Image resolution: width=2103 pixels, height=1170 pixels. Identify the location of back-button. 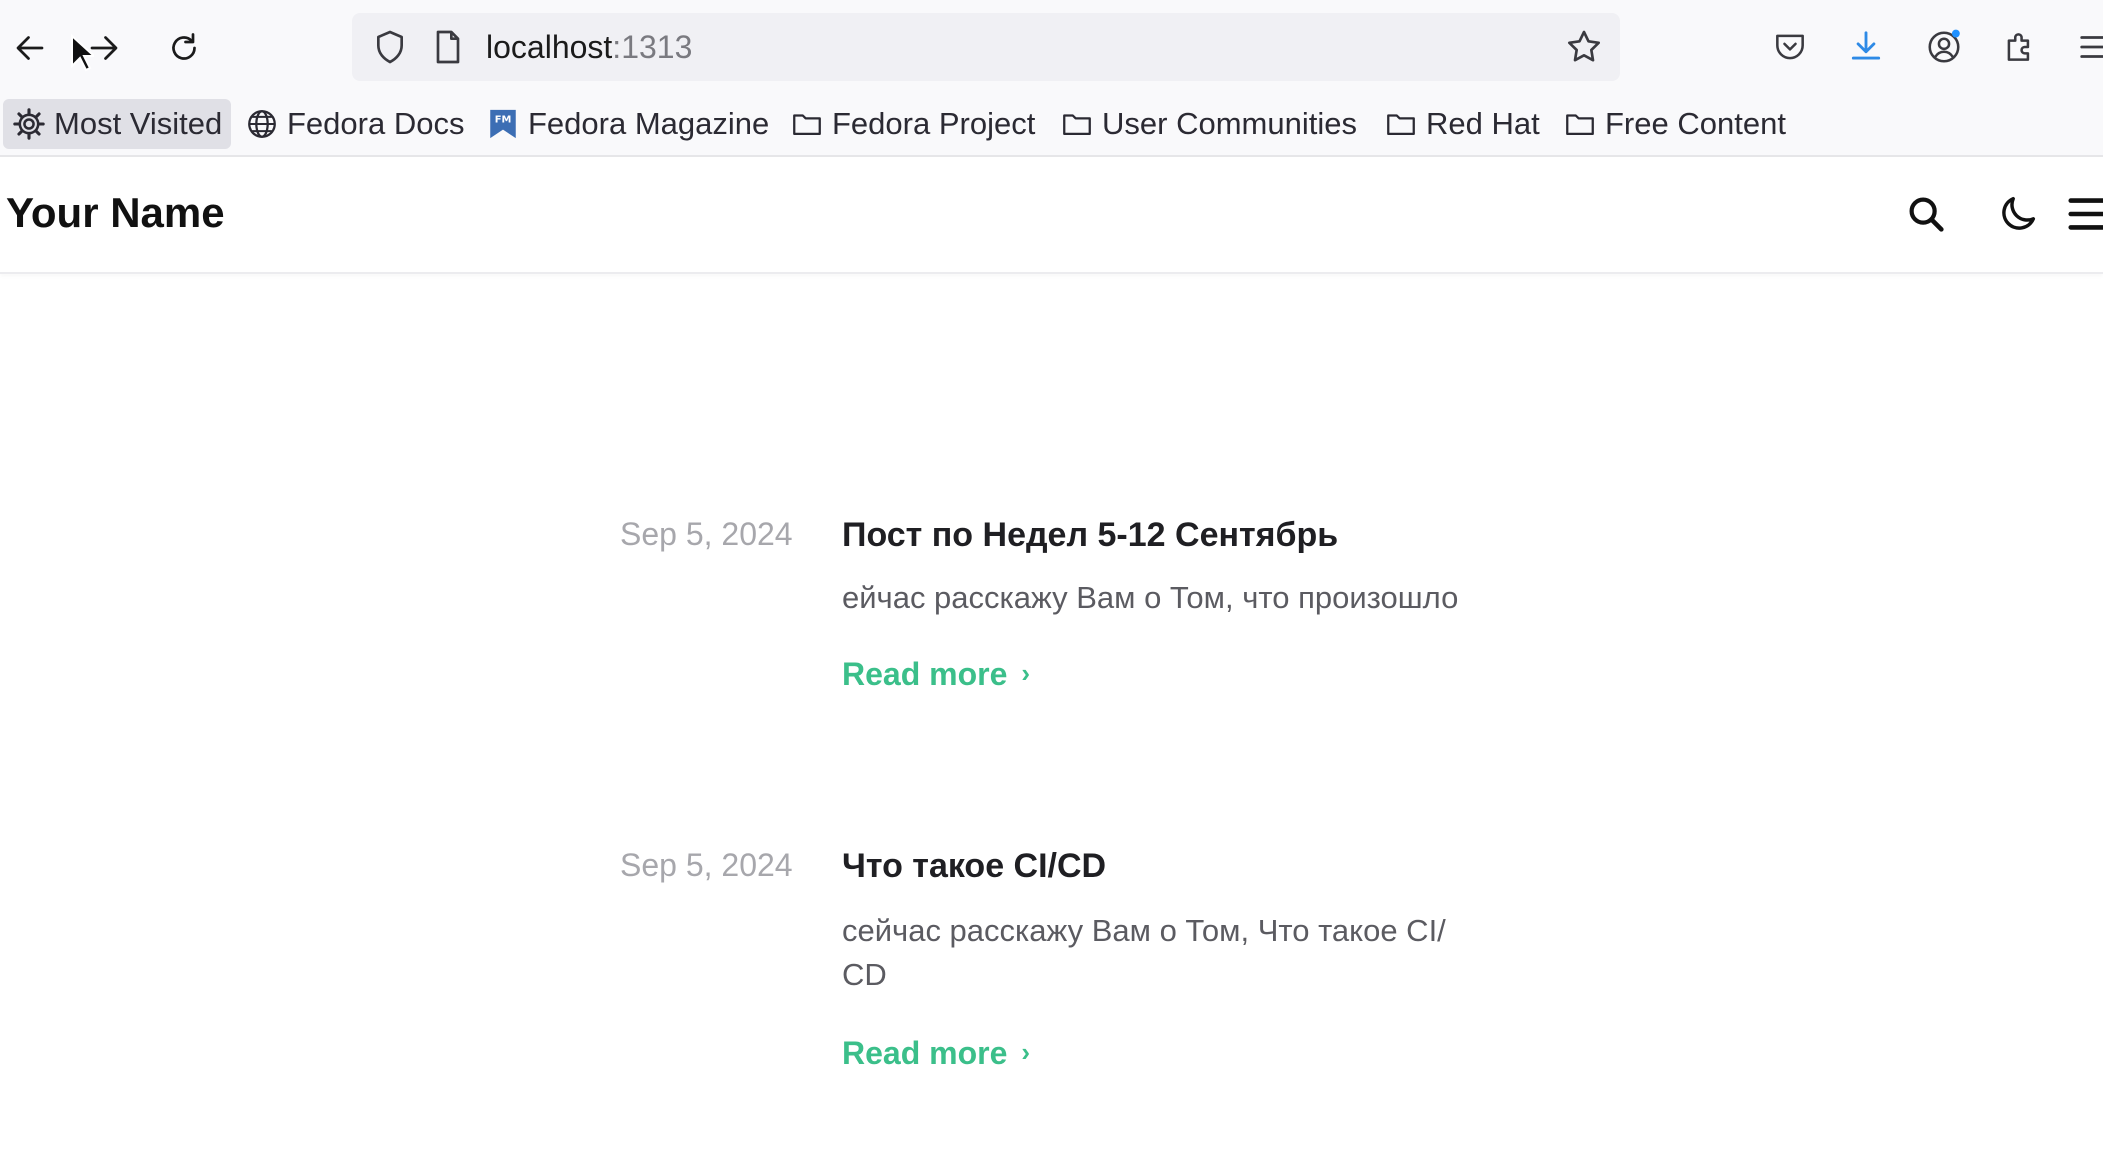
(30, 48).